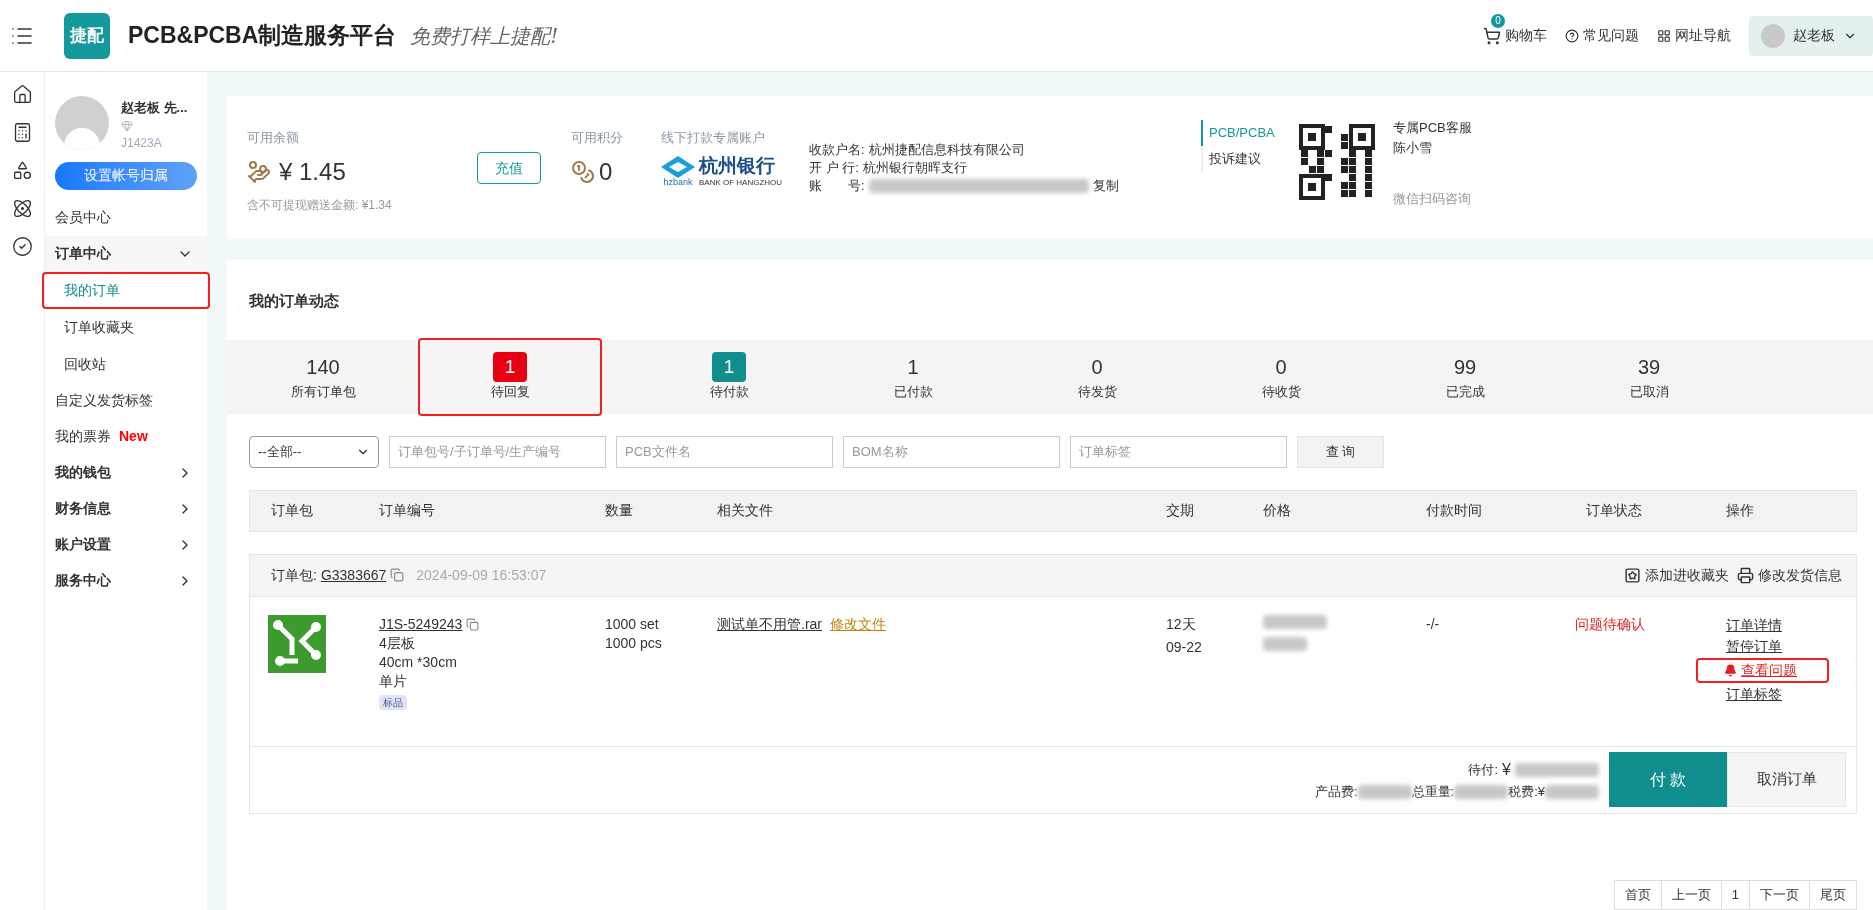 Image resolution: width=1873 pixels, height=910 pixels. What do you see at coordinates (1786, 779) in the screenshot?
I see `cancel-order-button: 取消订单` at bounding box center [1786, 779].